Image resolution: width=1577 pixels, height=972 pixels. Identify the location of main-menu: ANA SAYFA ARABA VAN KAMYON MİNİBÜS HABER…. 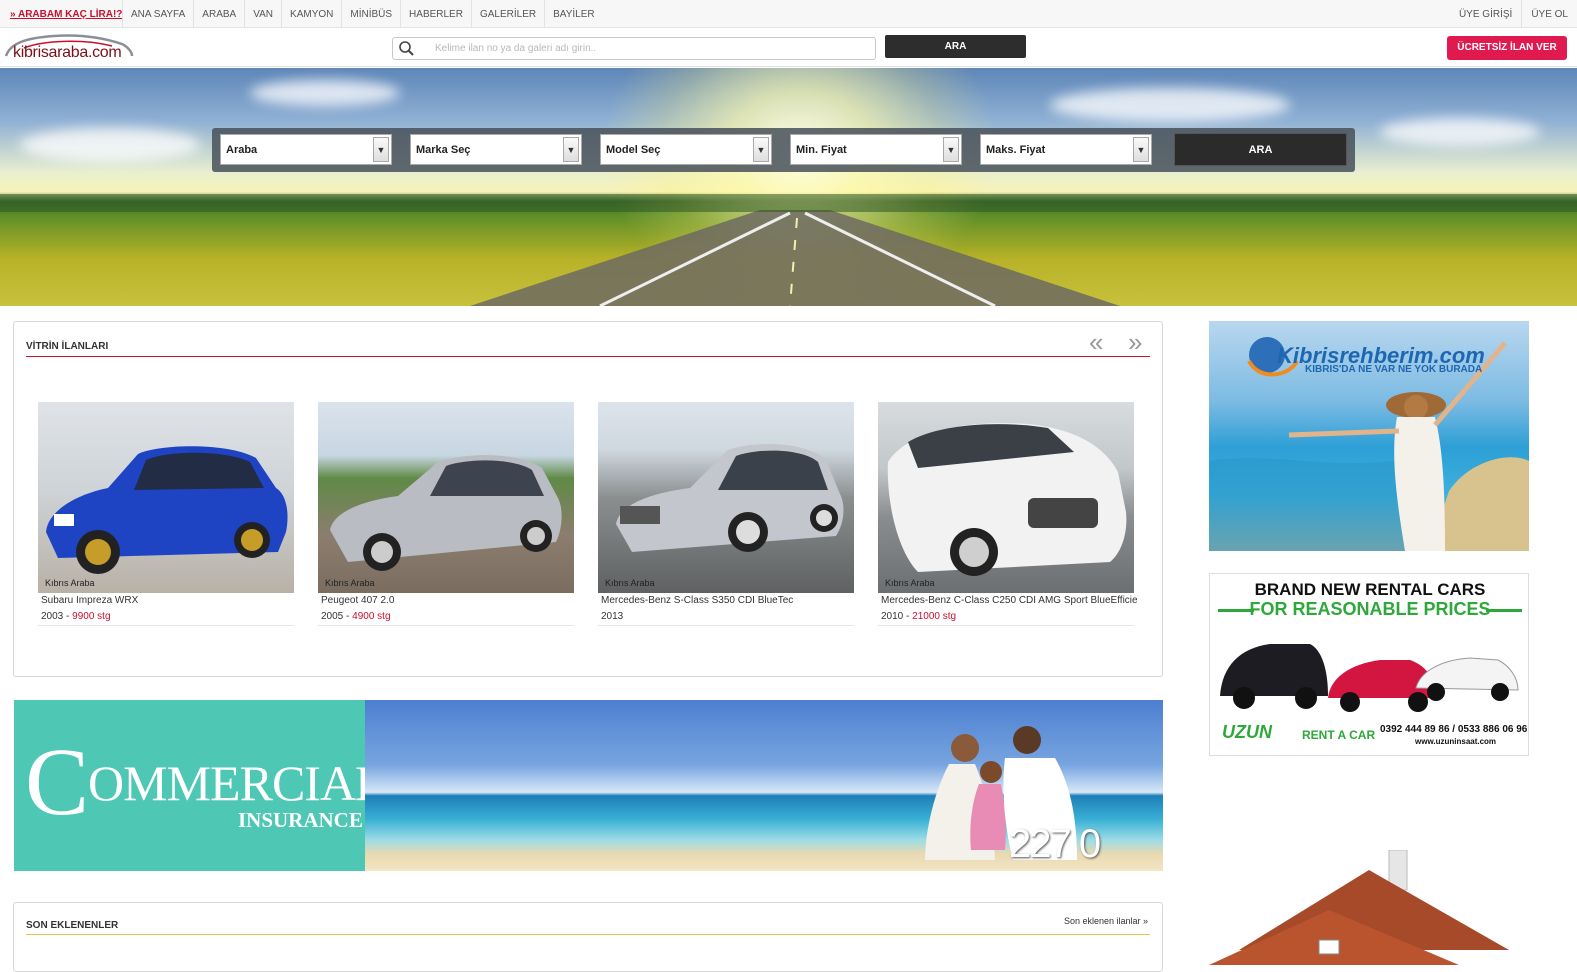
(362, 14).